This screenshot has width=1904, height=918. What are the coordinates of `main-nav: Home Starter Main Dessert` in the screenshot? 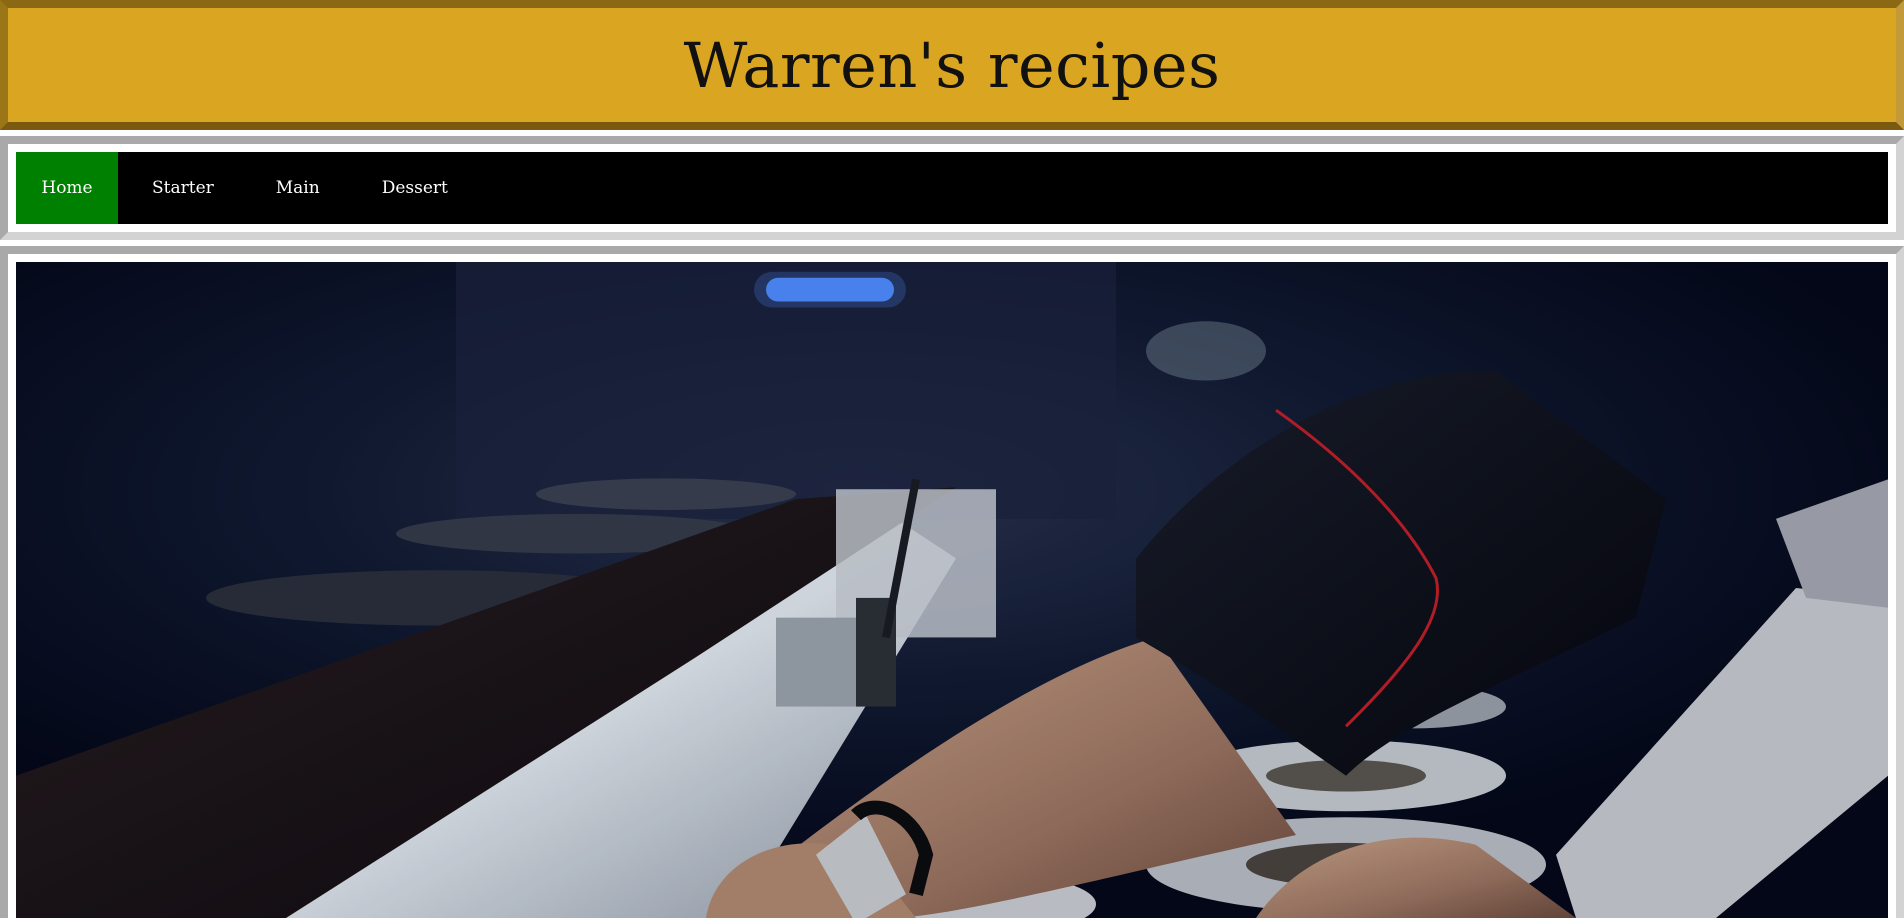 It's located at (952, 188).